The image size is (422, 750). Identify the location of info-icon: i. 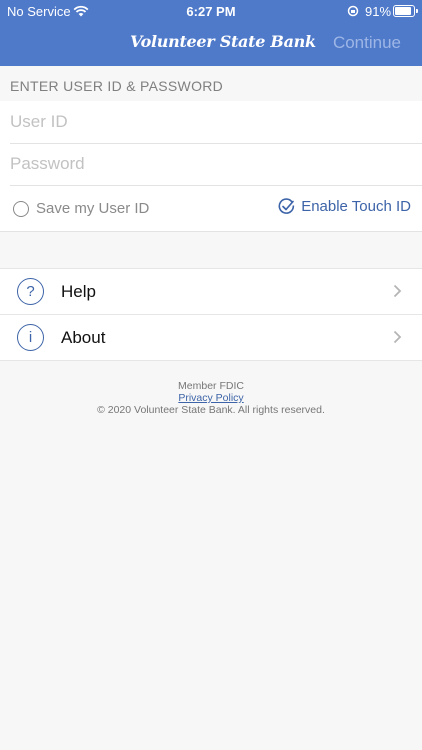
(30, 337).